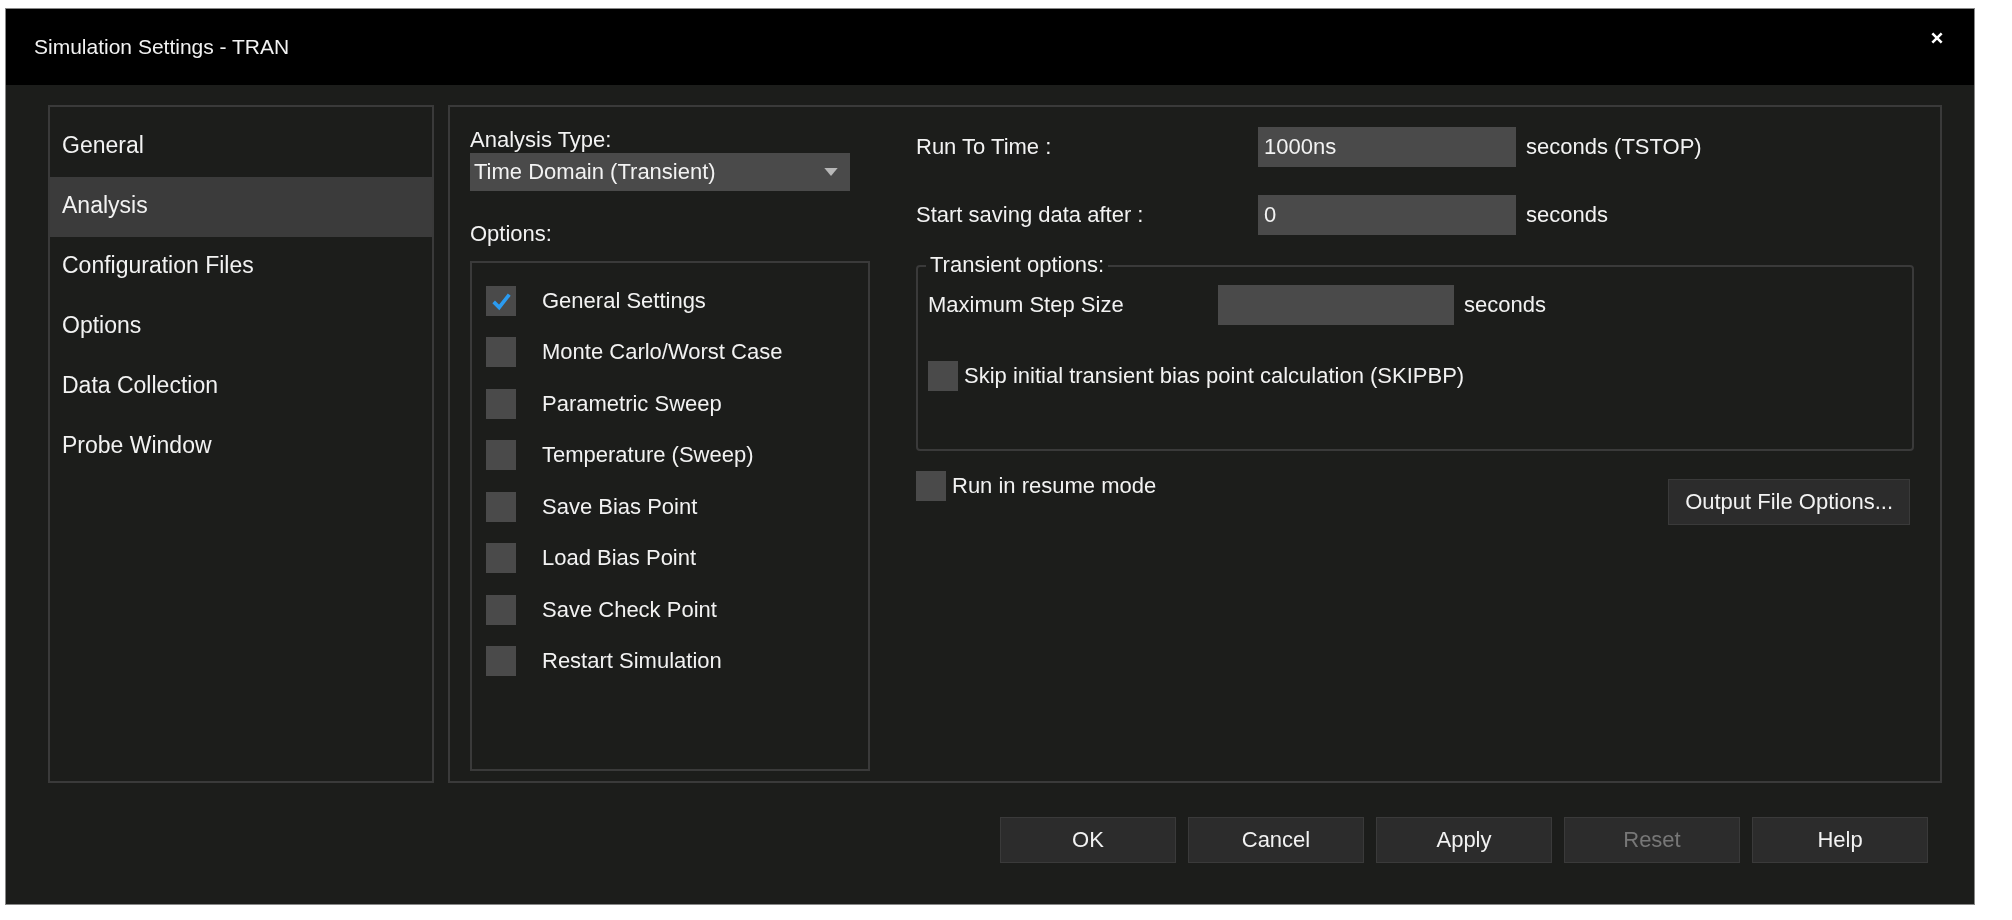 This screenshot has height=920, width=2012. Describe the element at coordinates (1336, 305) in the screenshot. I see `input-field` at that location.